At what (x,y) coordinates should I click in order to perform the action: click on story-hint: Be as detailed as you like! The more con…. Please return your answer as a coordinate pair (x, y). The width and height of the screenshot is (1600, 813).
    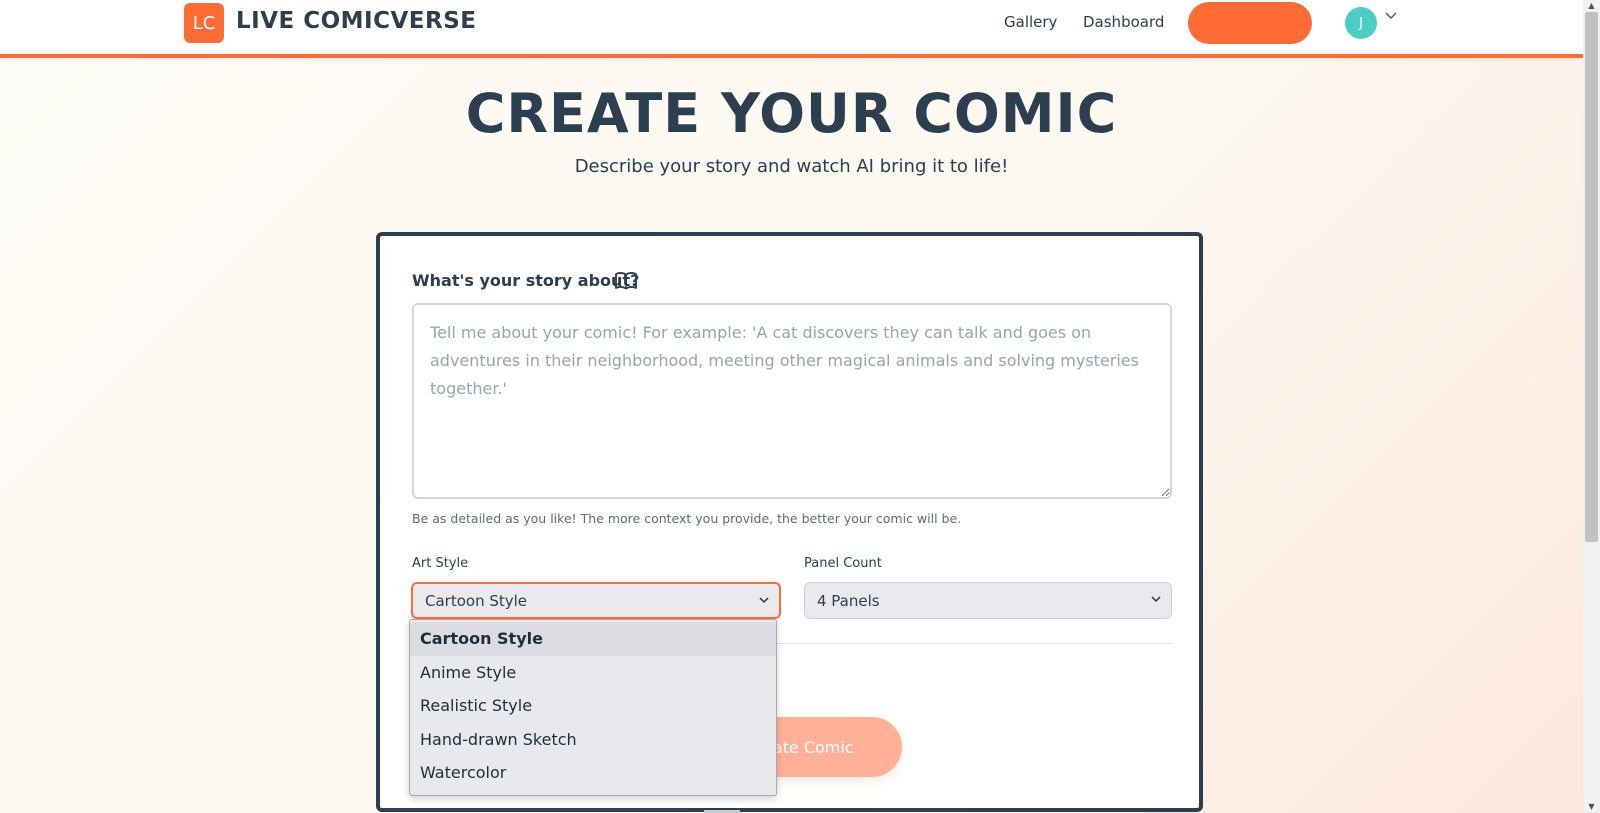
    Looking at the image, I should click on (687, 518).